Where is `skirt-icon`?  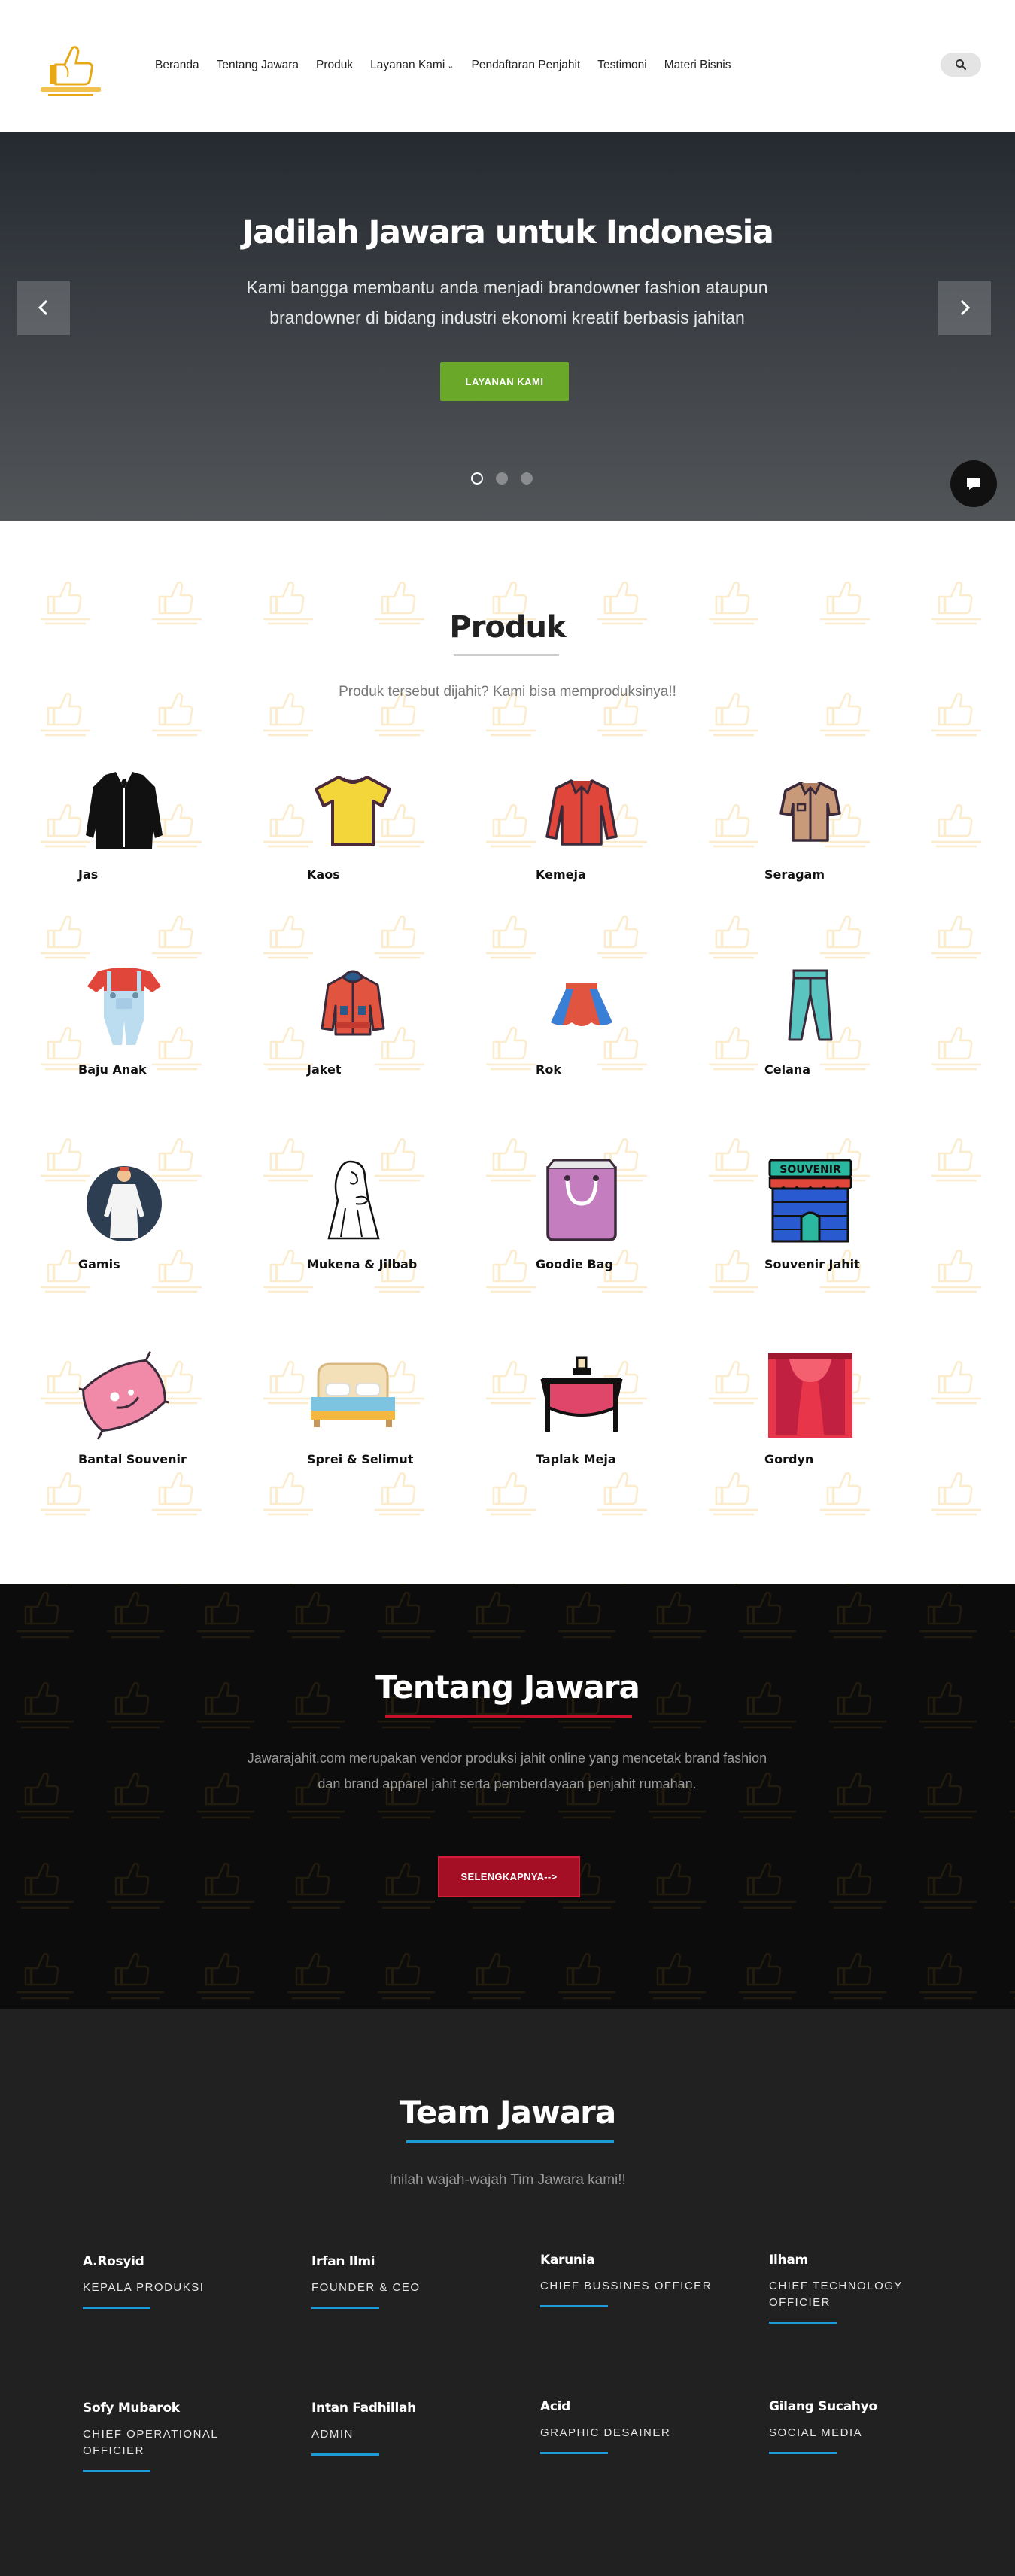 skirt-icon is located at coordinates (582, 1006).